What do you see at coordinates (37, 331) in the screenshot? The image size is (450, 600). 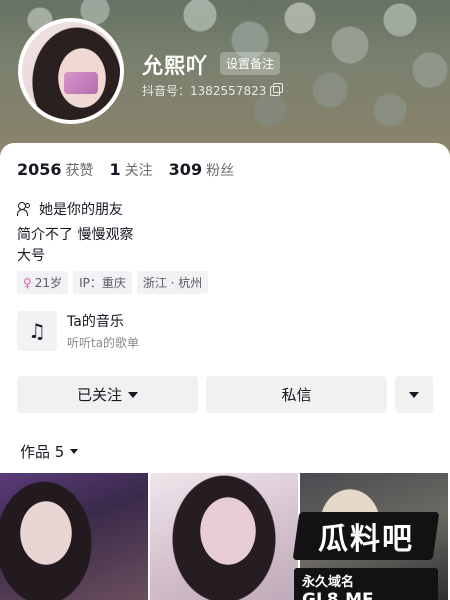 I see `music-note-icon: ♫` at bounding box center [37, 331].